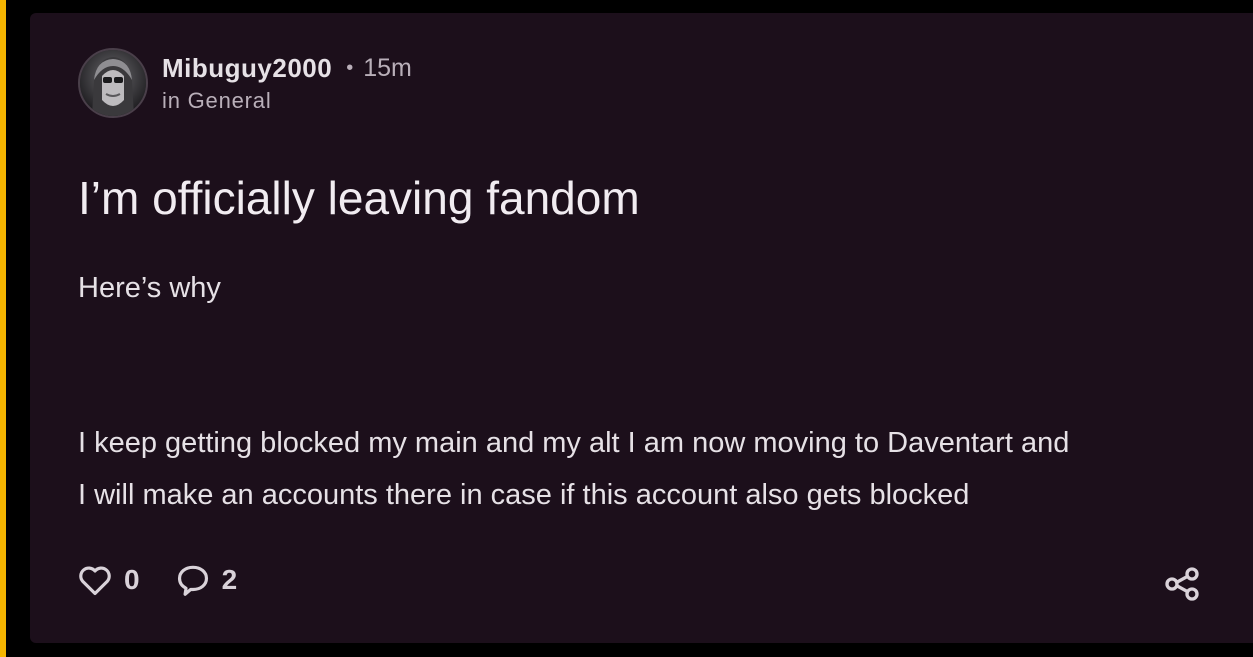 The width and height of the screenshot is (1253, 657). Describe the element at coordinates (156, 580) in the screenshot. I see `post-actions: 0 2` at that location.